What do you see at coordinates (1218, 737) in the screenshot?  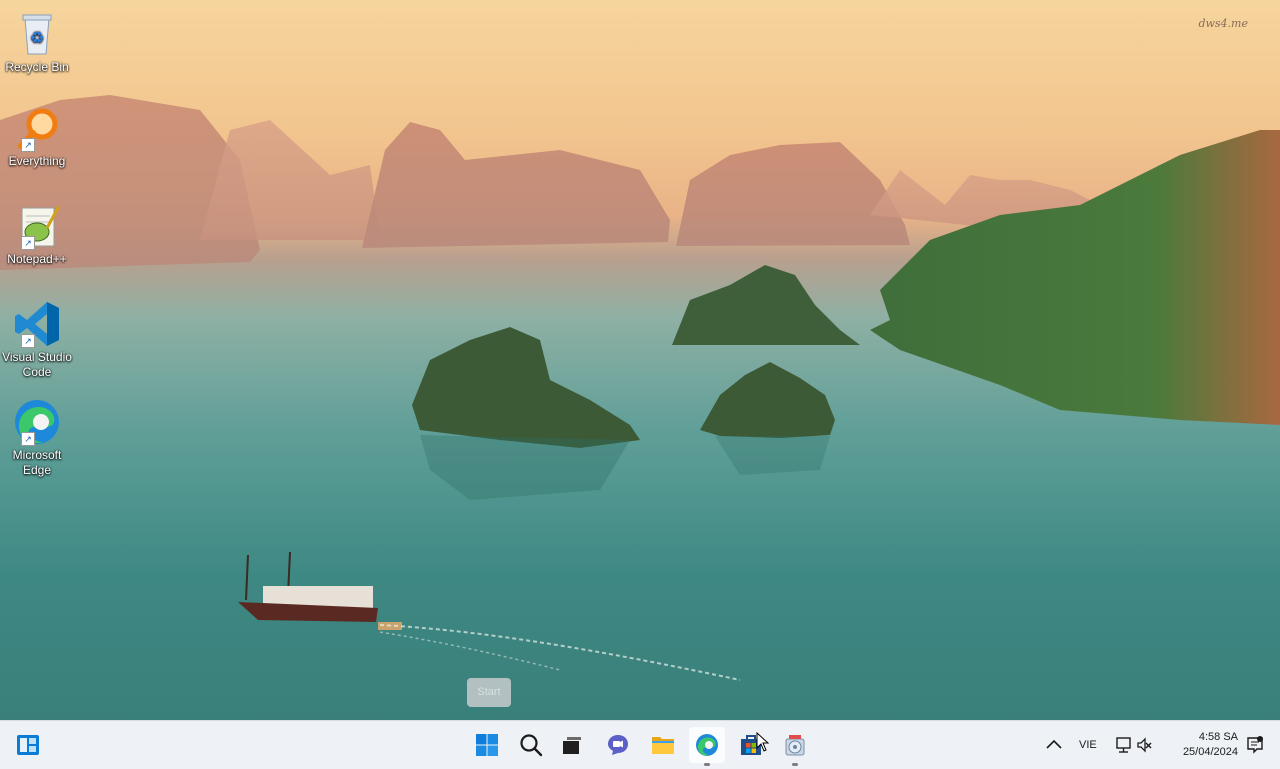 I see `clock-time: 4:58 SA` at bounding box center [1218, 737].